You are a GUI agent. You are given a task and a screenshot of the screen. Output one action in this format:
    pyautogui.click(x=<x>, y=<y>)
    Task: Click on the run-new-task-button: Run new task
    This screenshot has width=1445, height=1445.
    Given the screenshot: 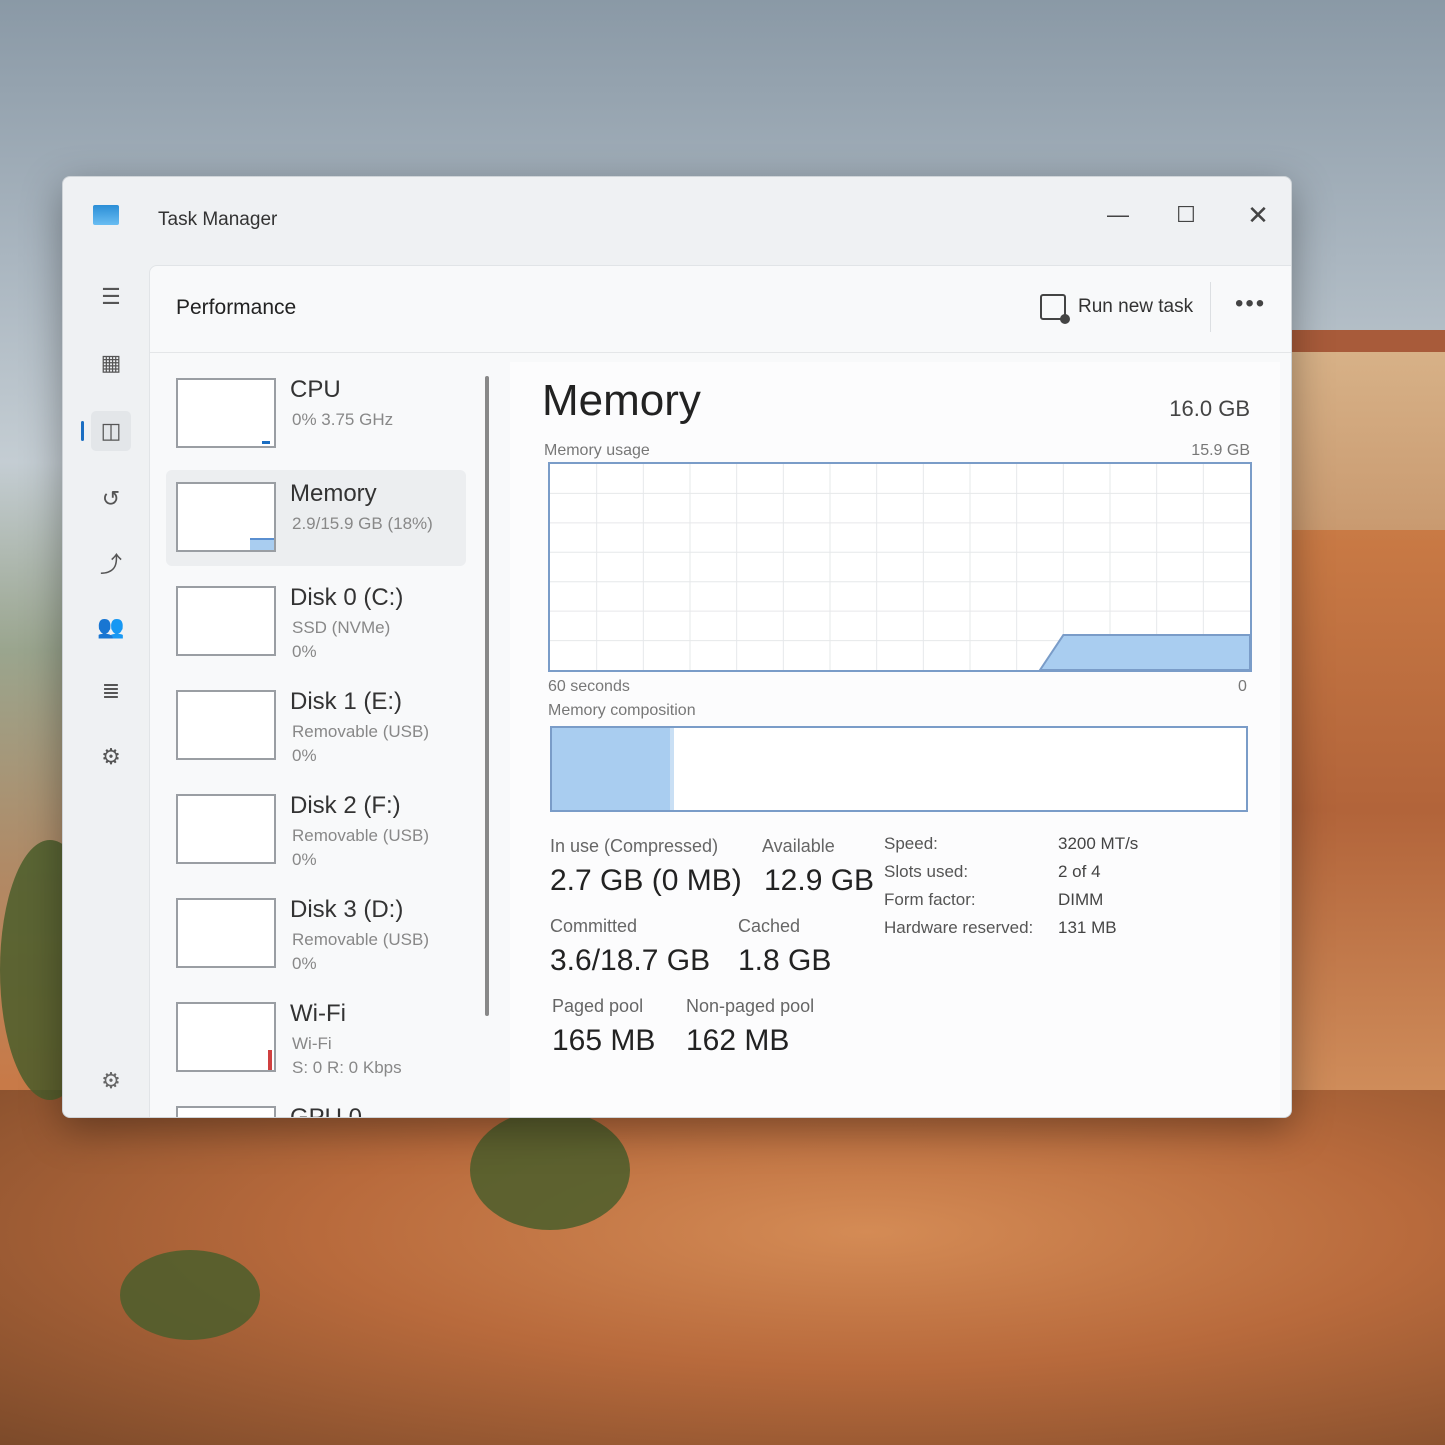 What is the action you would take?
    pyautogui.click(x=1117, y=309)
    